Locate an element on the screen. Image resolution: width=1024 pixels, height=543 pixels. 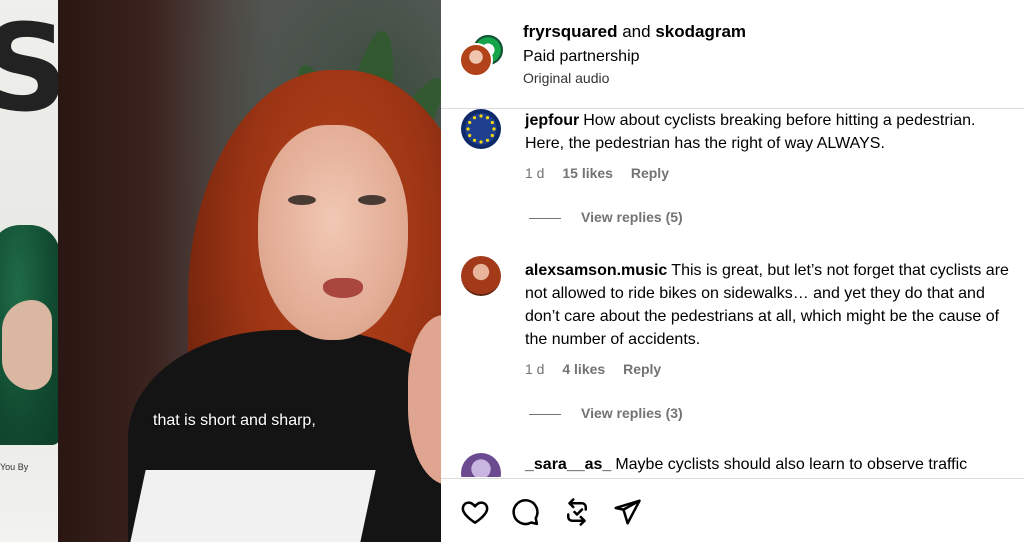
collab-avatars is located at coordinates (483, 57).